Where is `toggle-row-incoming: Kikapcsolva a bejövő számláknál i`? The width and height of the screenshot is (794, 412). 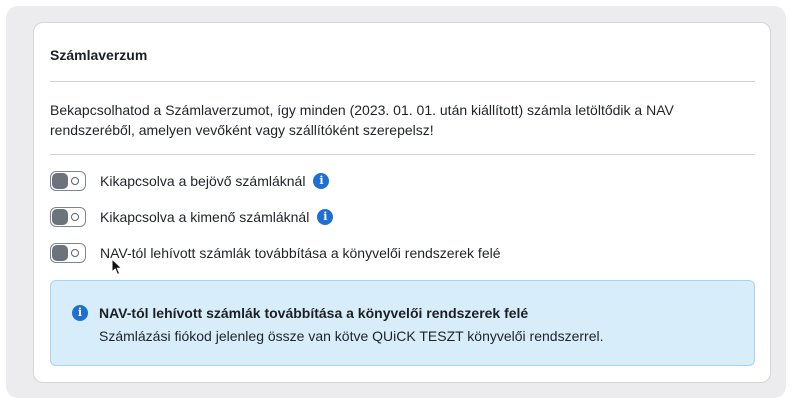 toggle-row-incoming: Kikapcsolva a bejövő számláknál i is located at coordinates (190, 181).